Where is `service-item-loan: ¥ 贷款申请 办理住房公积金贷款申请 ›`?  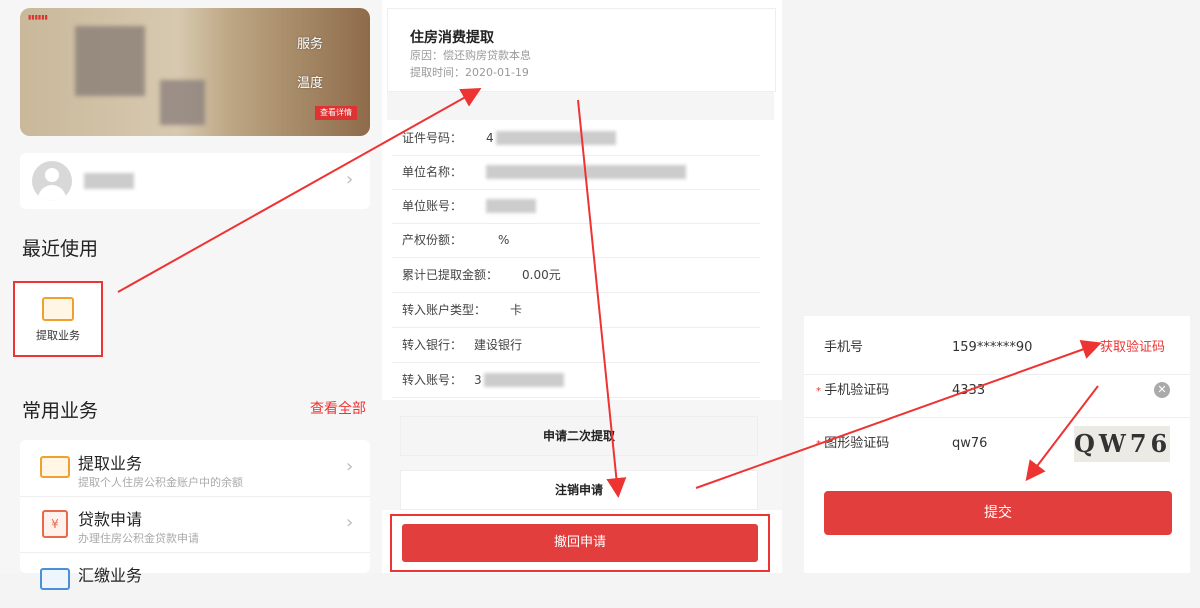 service-item-loan: ¥ 贷款申请 办理住房公积金贷款申请 › is located at coordinates (195, 524).